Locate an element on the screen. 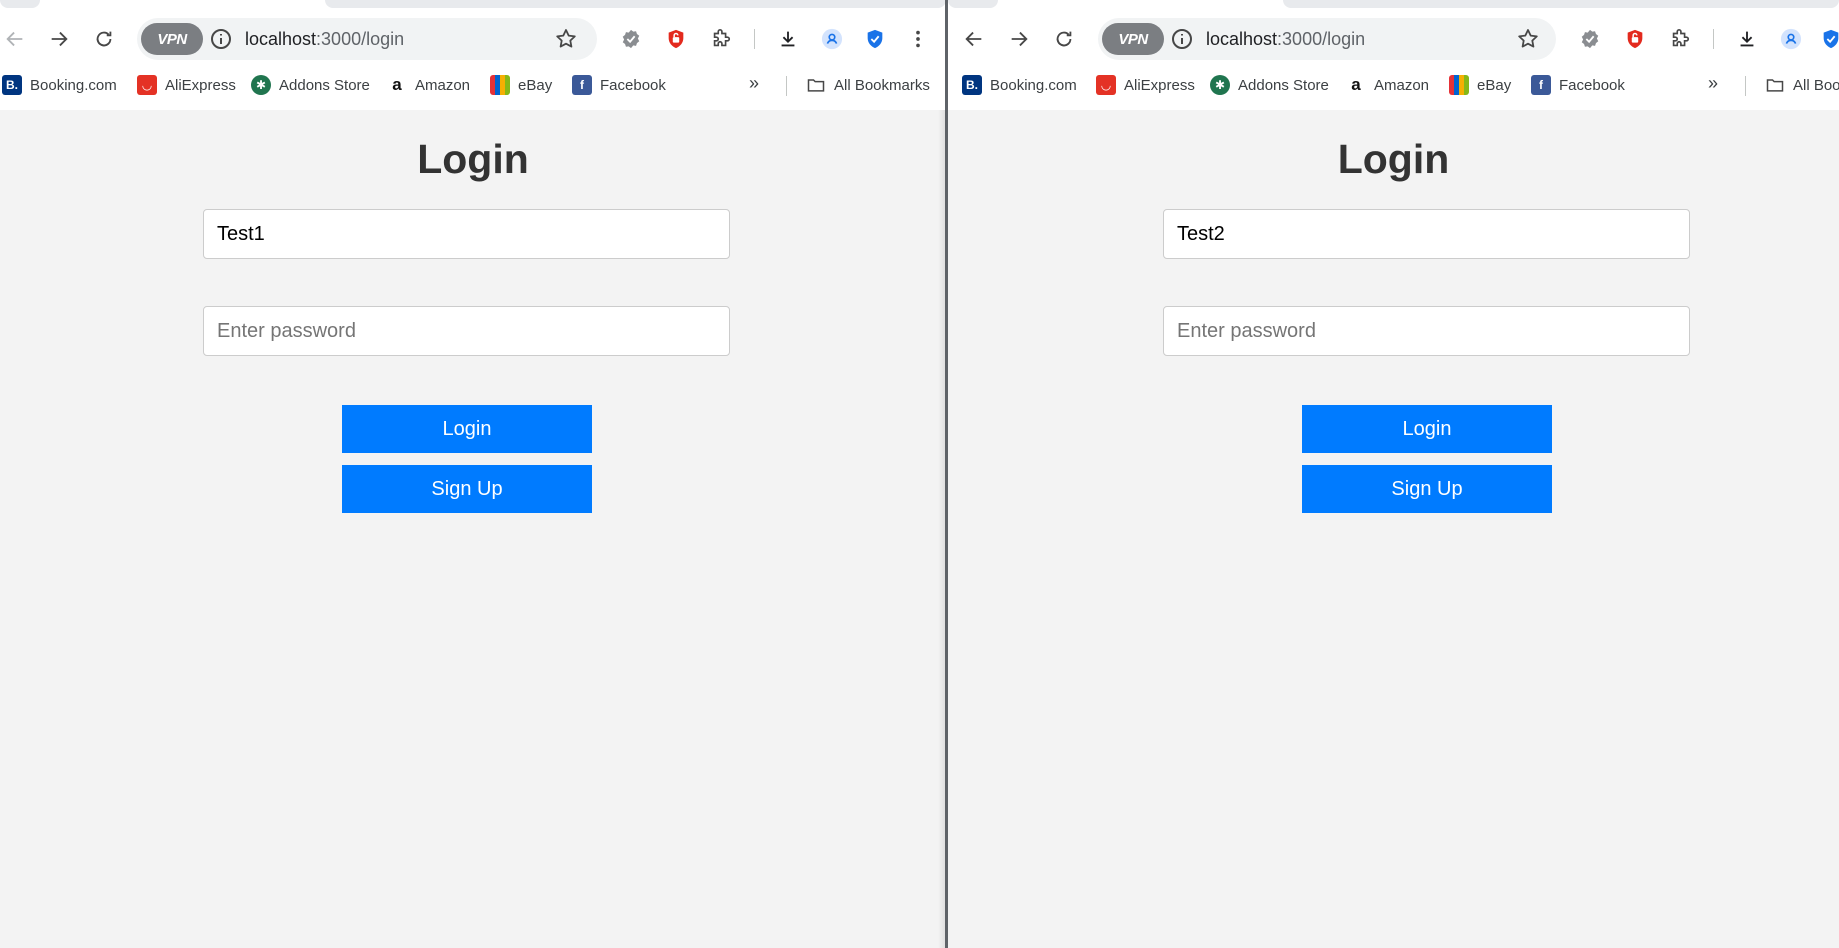 The width and height of the screenshot is (1839, 948). browser-toolbar: VPN localhost:3000/login is located at coordinates (473, 39).